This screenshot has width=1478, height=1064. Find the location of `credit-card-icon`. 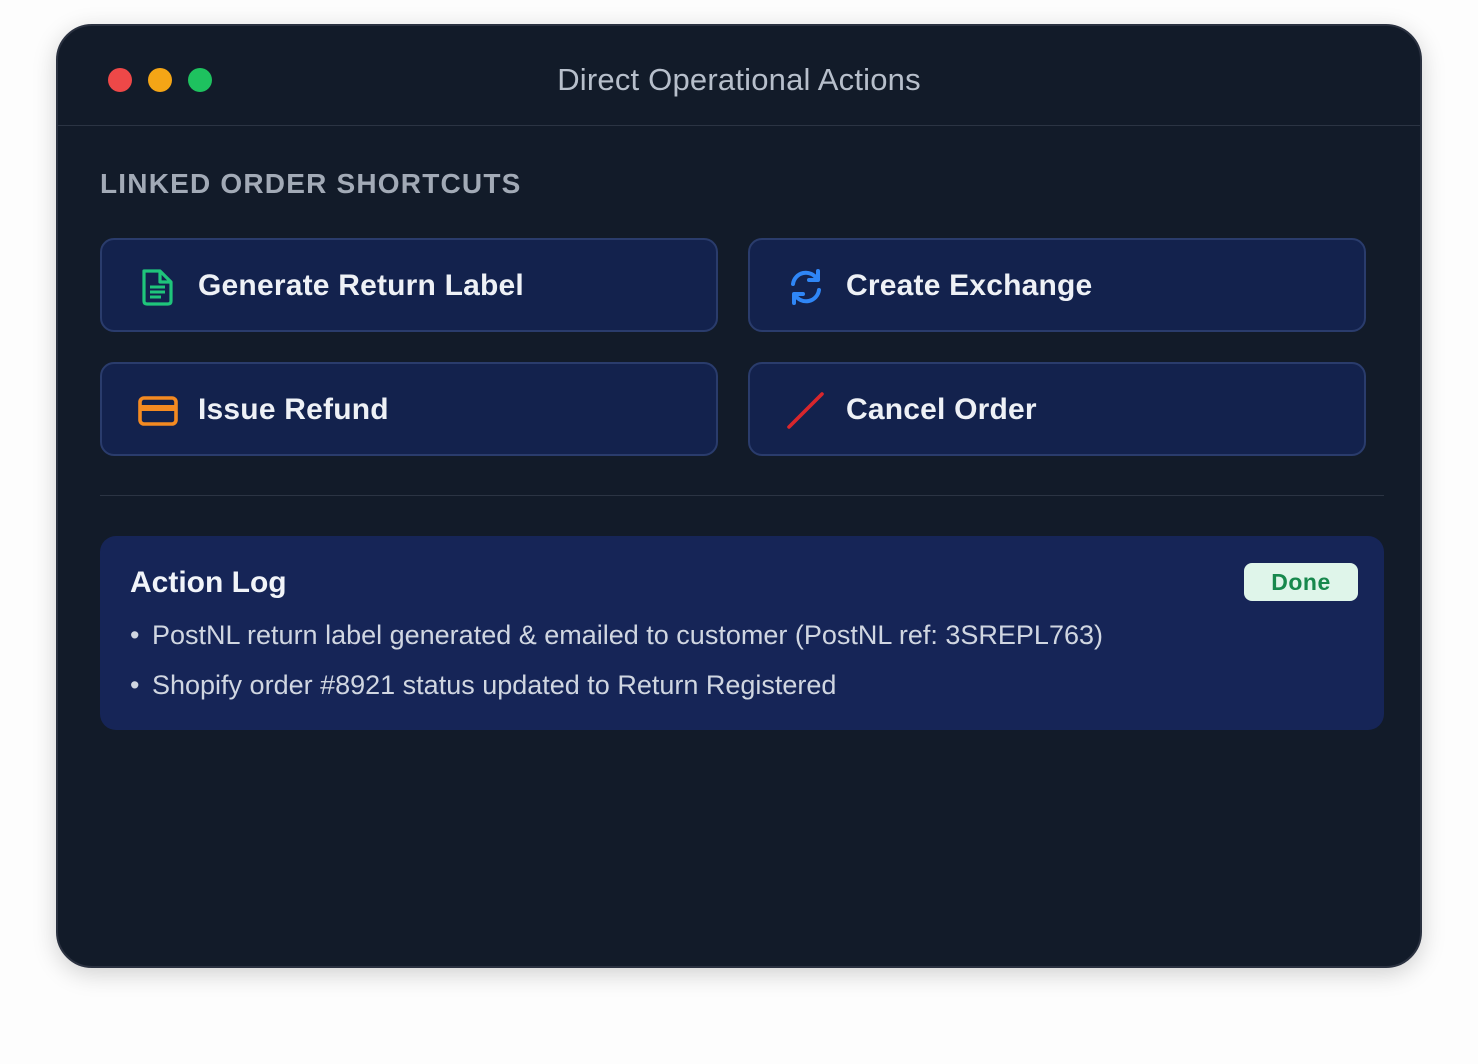

credit-card-icon is located at coordinates (158, 411).